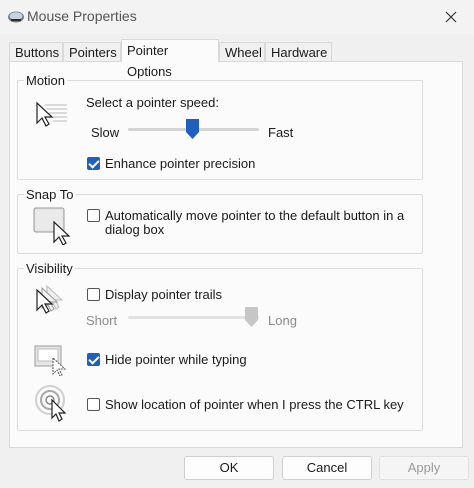 The width and height of the screenshot is (474, 488). What do you see at coordinates (152, 102) in the screenshot?
I see `pointer-speed-label: Select a pointer speed:` at bounding box center [152, 102].